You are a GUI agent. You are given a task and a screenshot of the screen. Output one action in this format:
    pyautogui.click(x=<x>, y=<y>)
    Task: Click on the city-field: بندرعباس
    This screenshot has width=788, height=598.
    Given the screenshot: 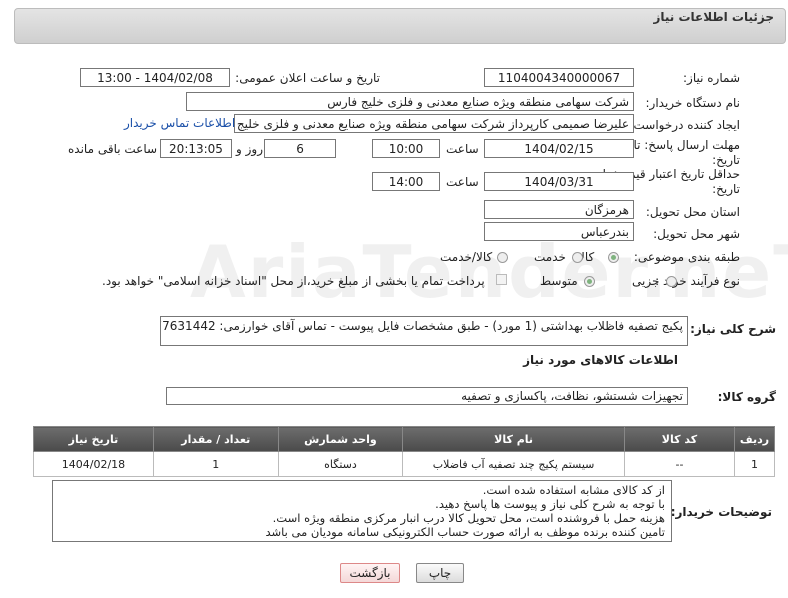 What is the action you would take?
    pyautogui.click(x=559, y=231)
    